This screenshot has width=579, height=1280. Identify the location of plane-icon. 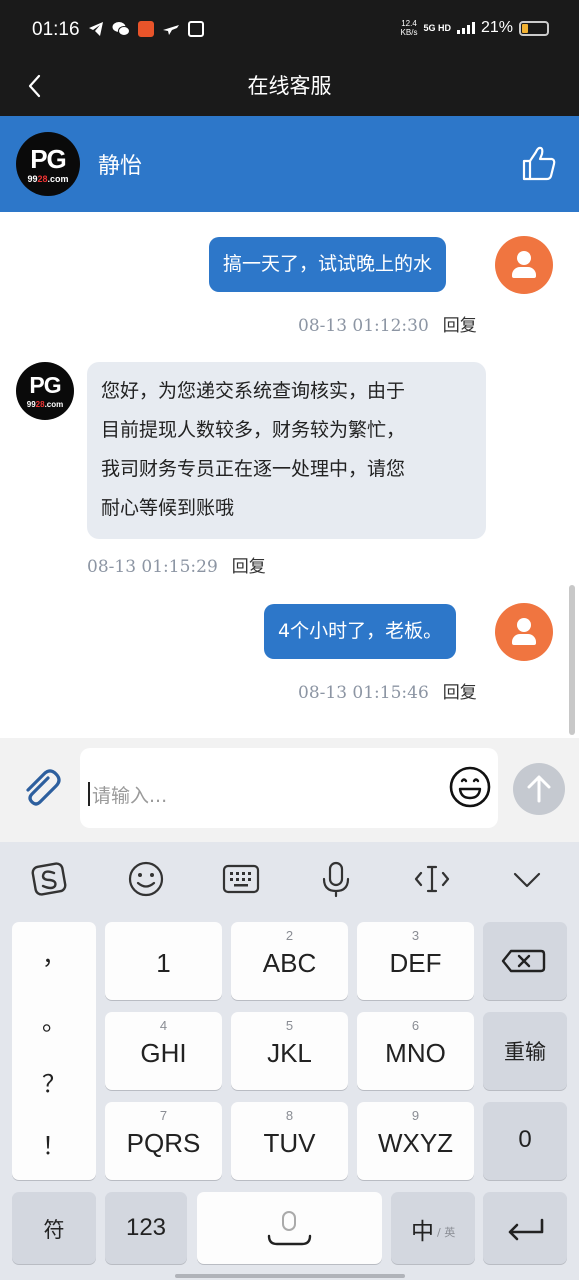
(171, 30).